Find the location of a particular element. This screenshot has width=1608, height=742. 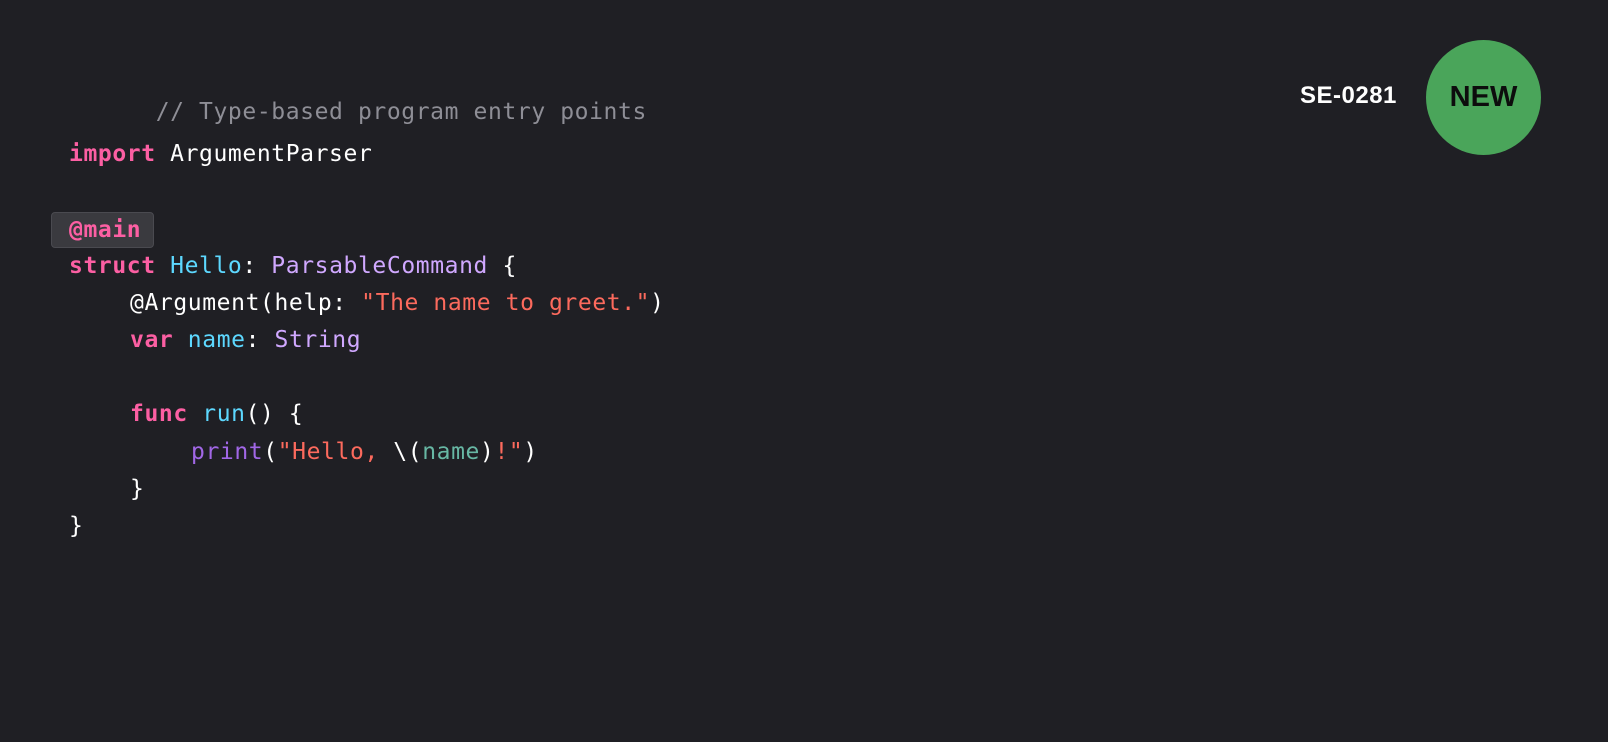

print-paren-close: ) is located at coordinates (530, 452).